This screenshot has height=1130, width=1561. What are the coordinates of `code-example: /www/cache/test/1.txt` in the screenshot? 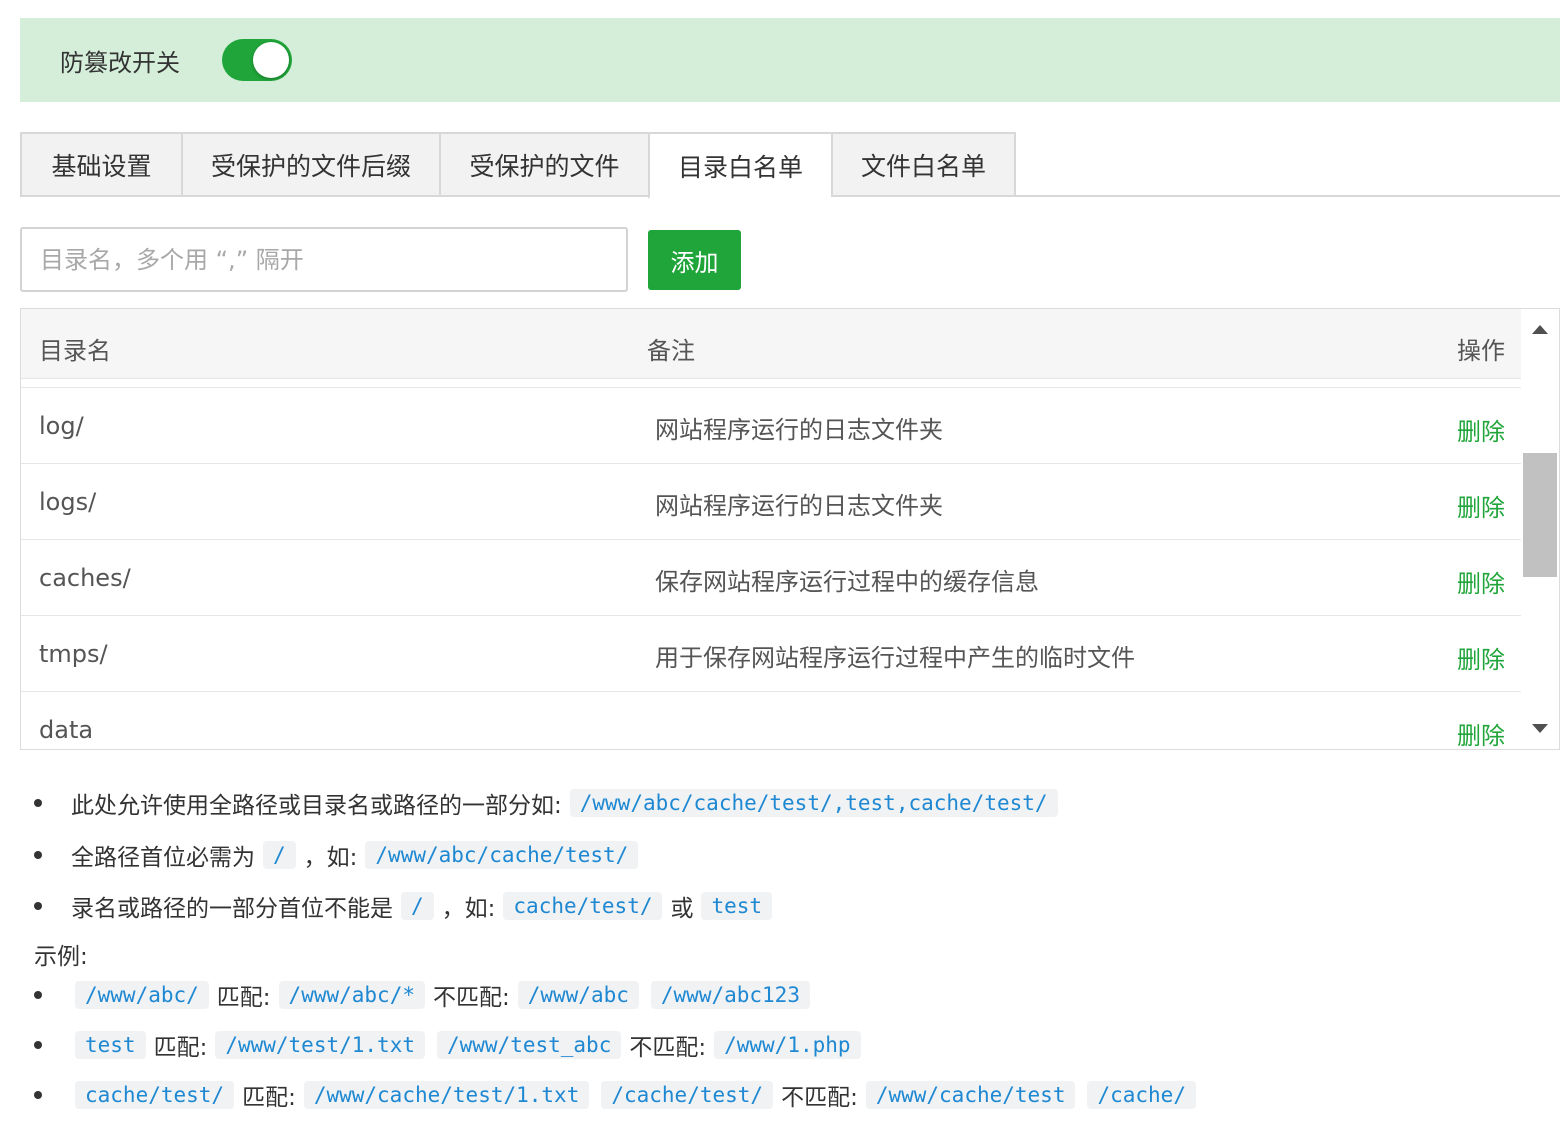 It's located at (446, 1095).